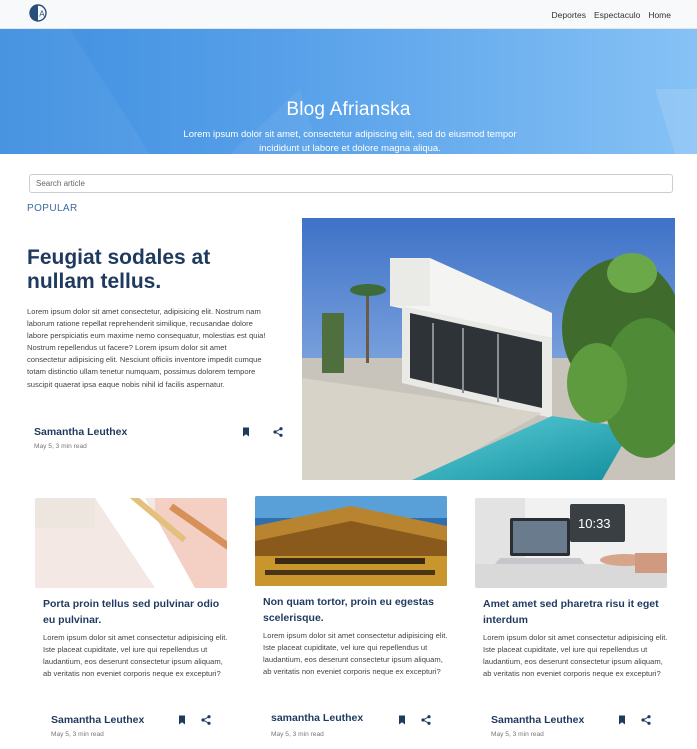 This screenshot has width=697, height=749. I want to click on hero-title: Blog Afrianska, so click(348, 109).